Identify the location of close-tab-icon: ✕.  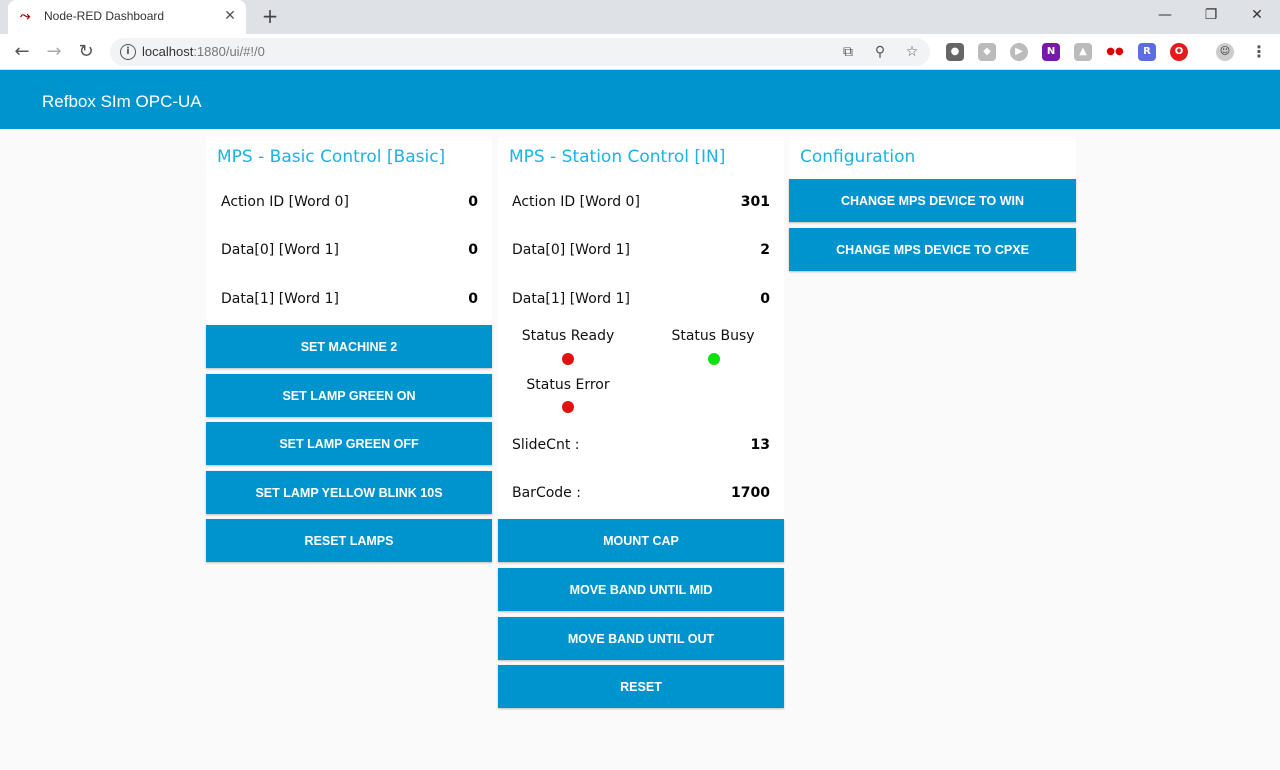
(230, 16).